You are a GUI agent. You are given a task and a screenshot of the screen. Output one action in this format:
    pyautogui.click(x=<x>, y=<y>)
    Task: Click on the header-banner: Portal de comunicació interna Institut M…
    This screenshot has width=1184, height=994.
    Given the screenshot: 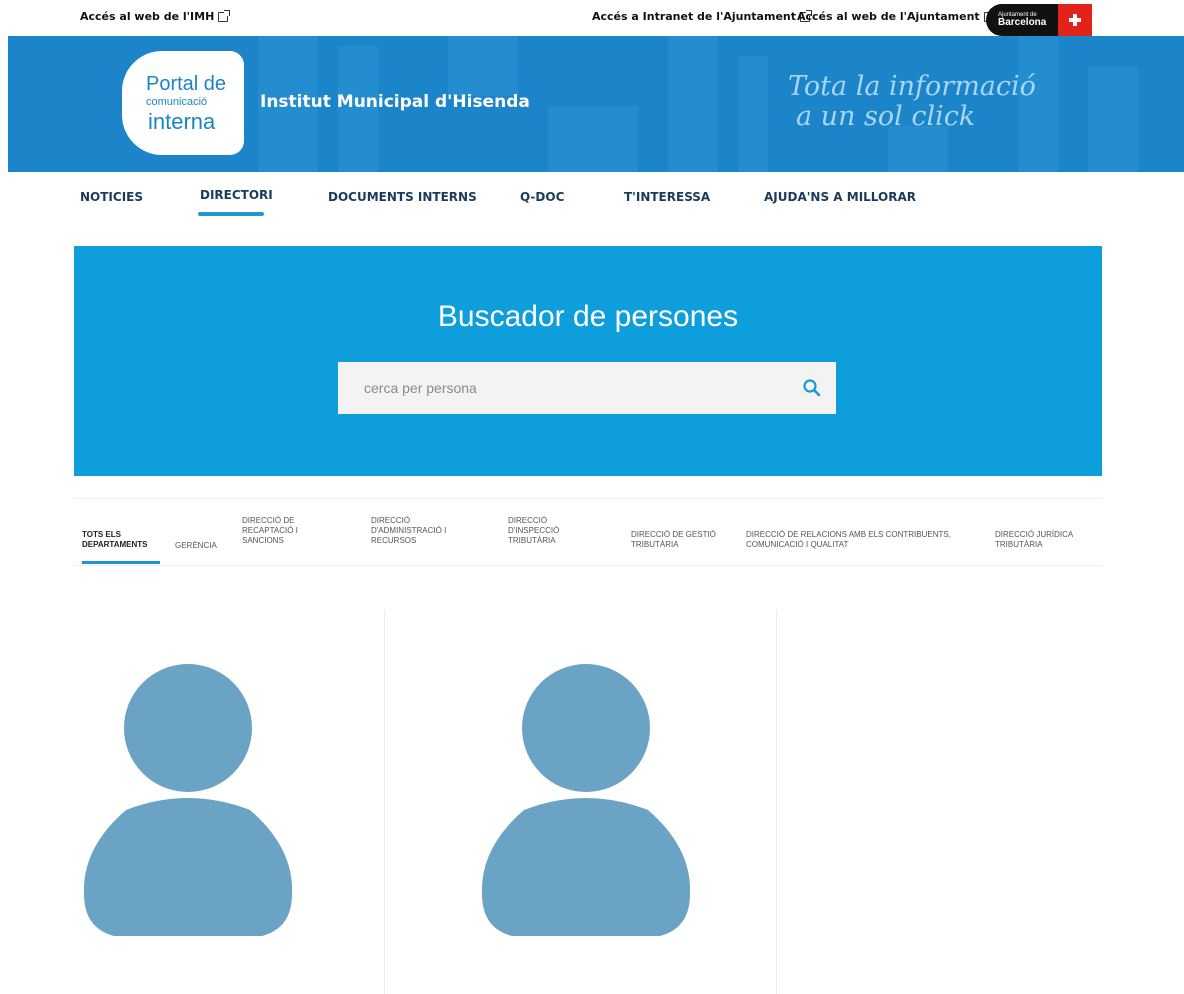 What is the action you would take?
    pyautogui.click(x=596, y=104)
    